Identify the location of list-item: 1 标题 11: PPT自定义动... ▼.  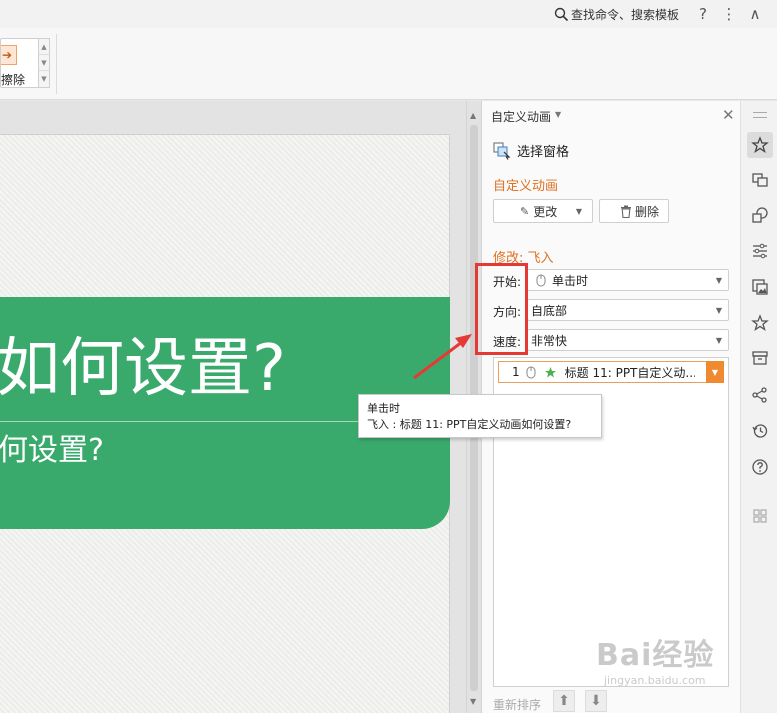
(611, 372).